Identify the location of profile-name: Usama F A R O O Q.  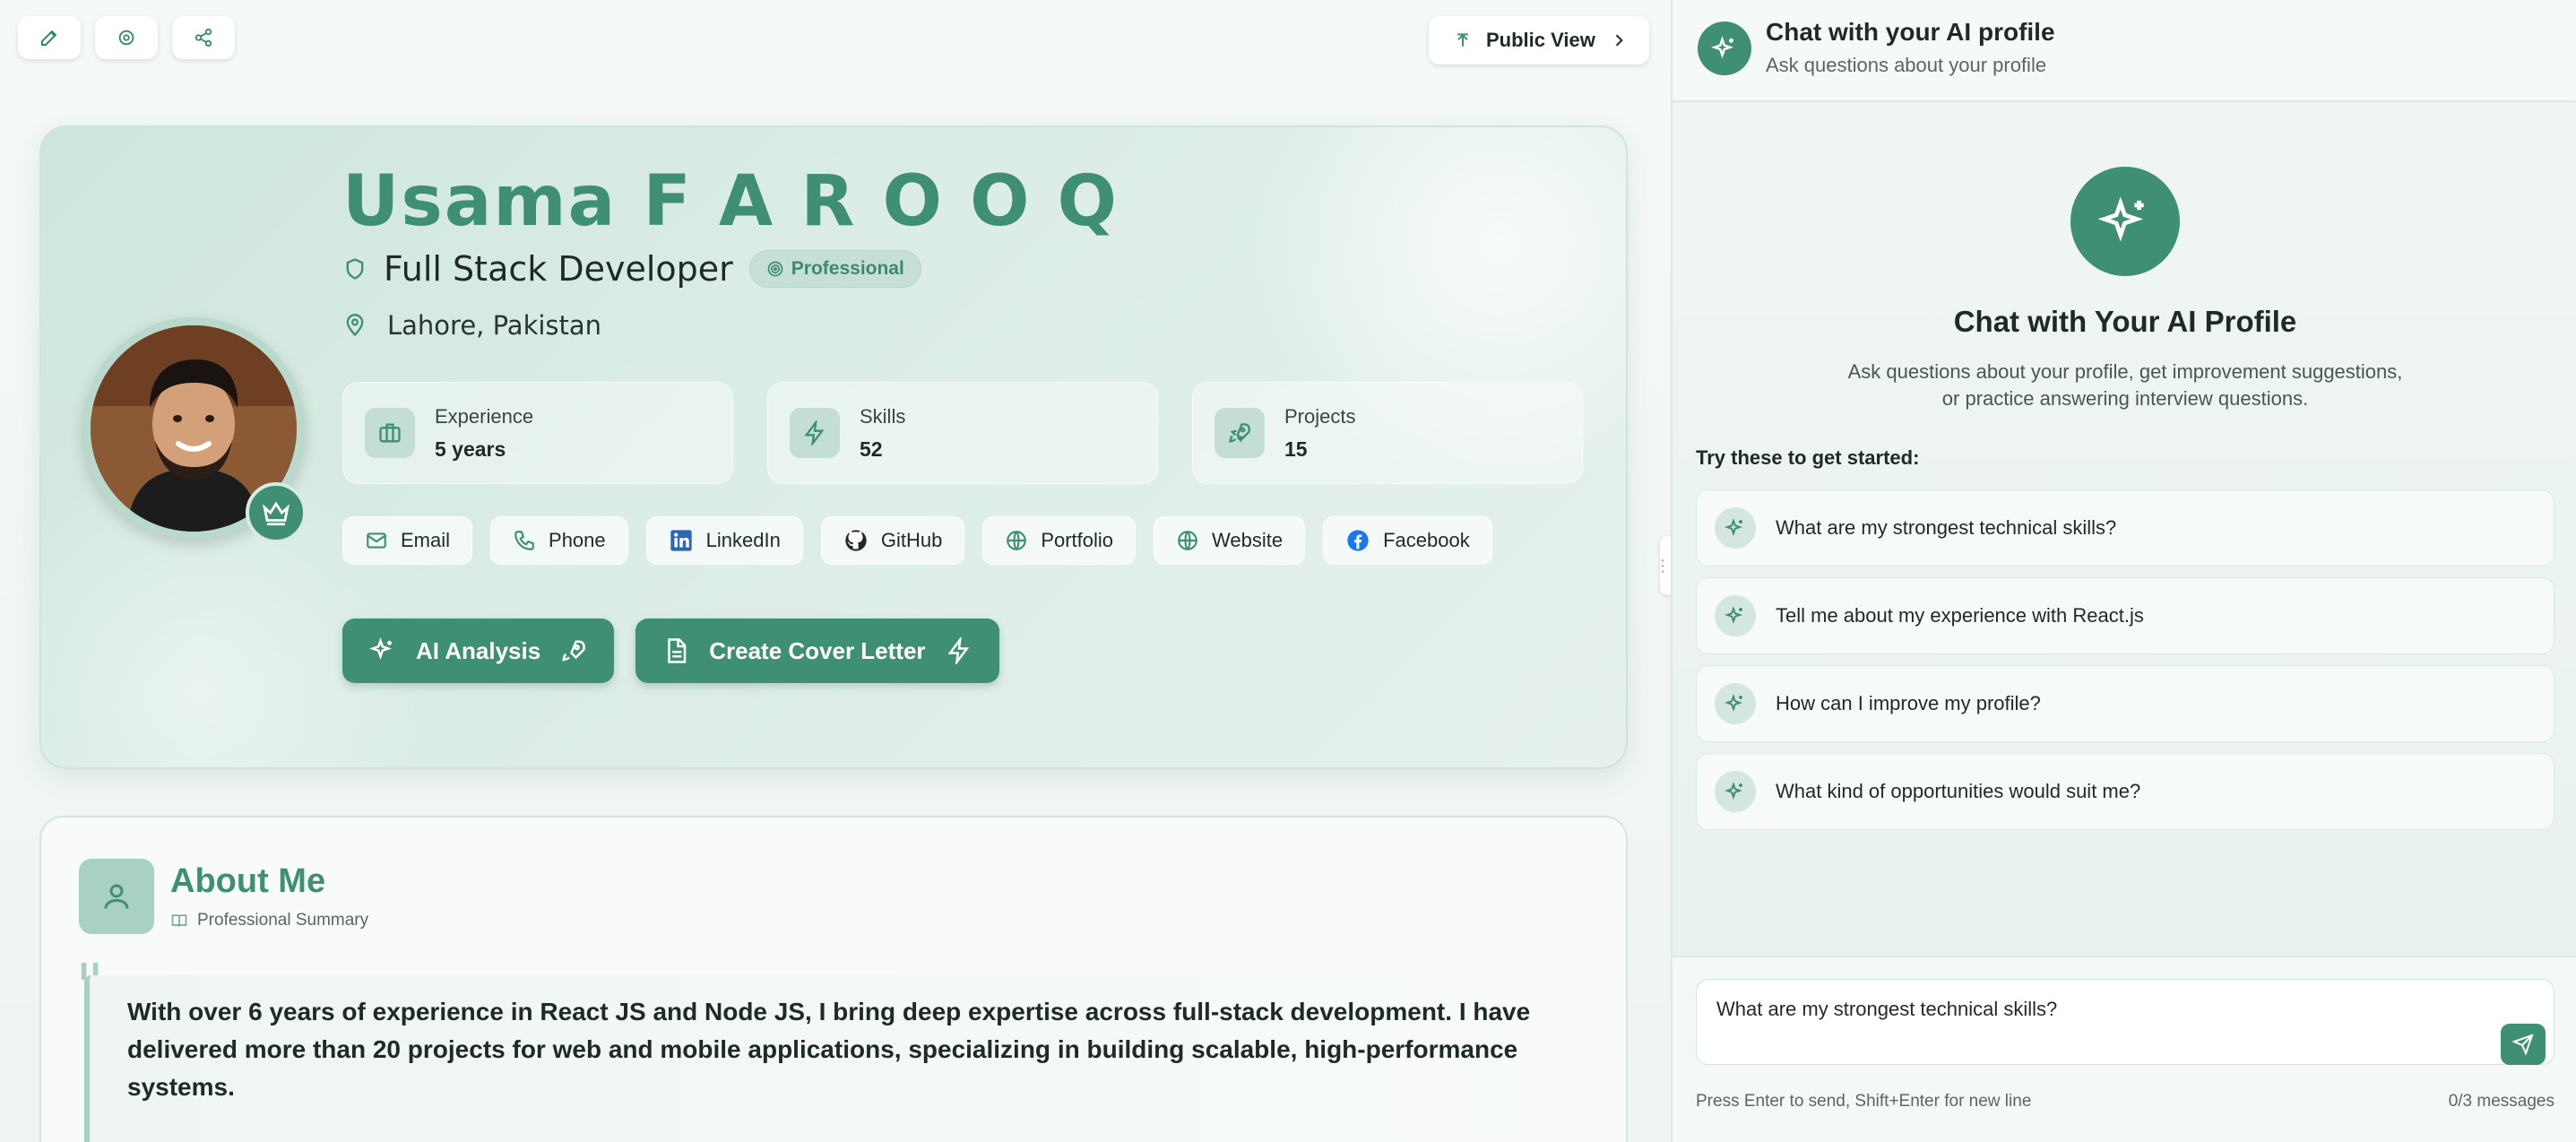
(730, 201).